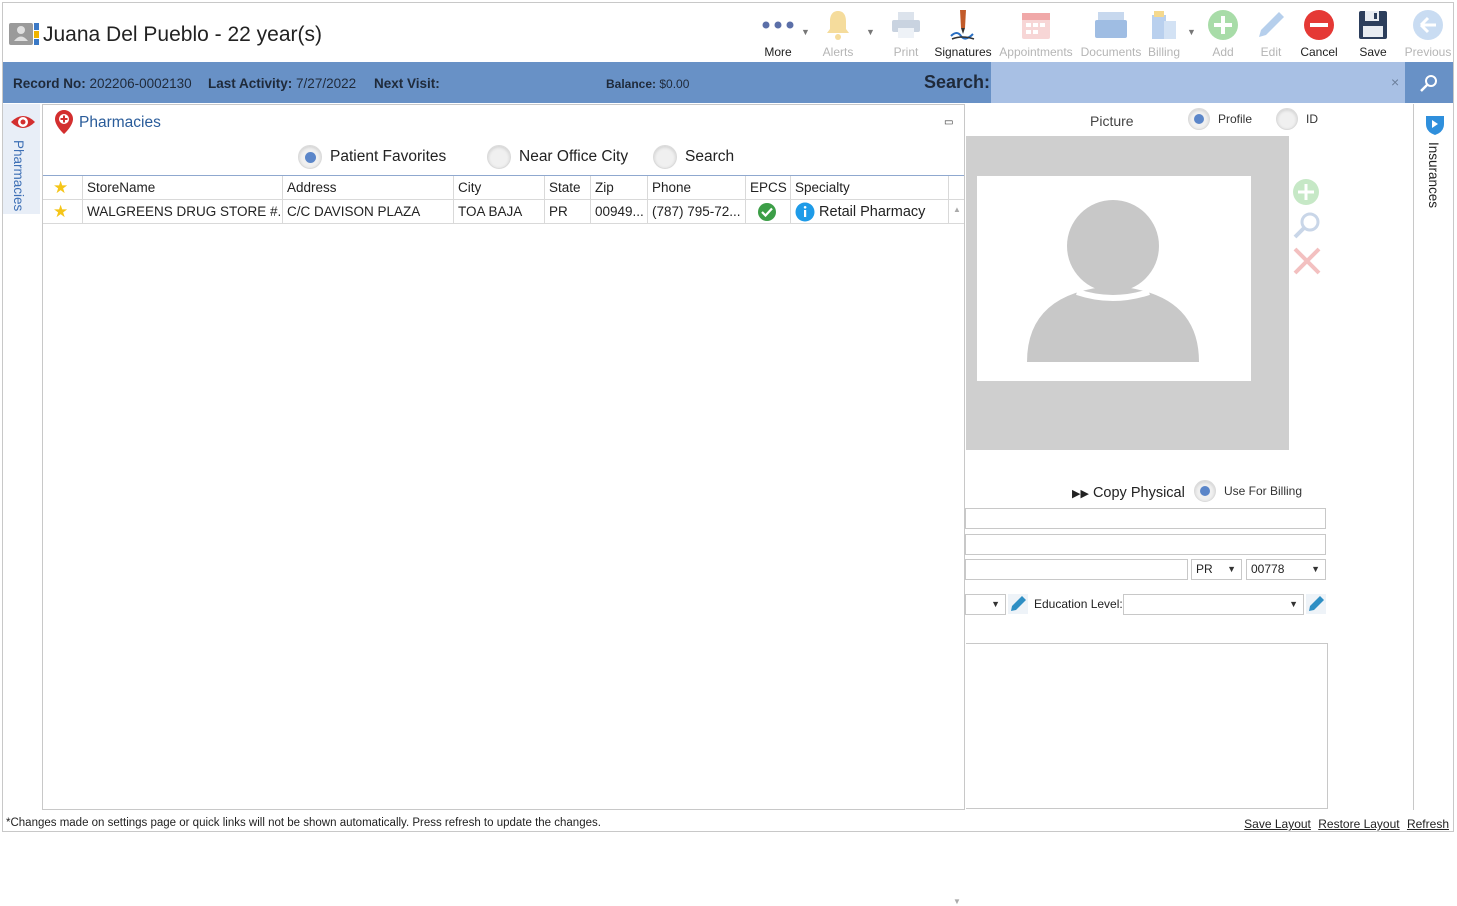 The height and width of the screenshot is (906, 1457). What do you see at coordinates (499, 188) in the screenshot?
I see `column-header-city: City` at bounding box center [499, 188].